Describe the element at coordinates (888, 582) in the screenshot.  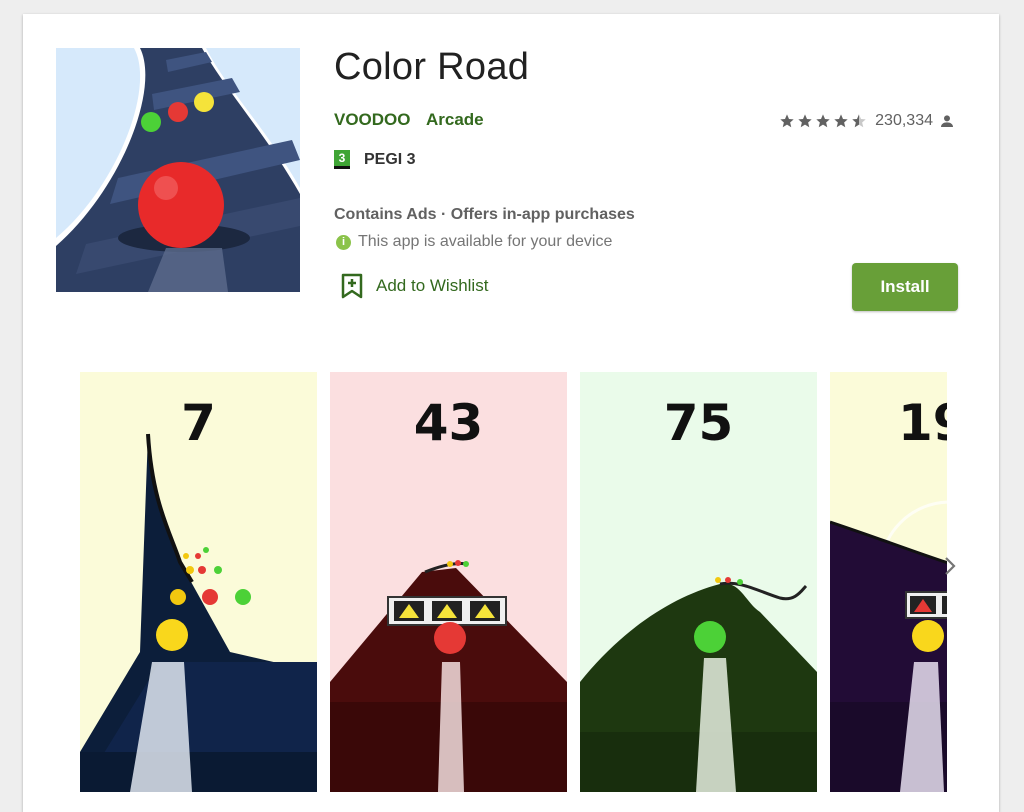
I see `screenshot-4: 19` at that location.